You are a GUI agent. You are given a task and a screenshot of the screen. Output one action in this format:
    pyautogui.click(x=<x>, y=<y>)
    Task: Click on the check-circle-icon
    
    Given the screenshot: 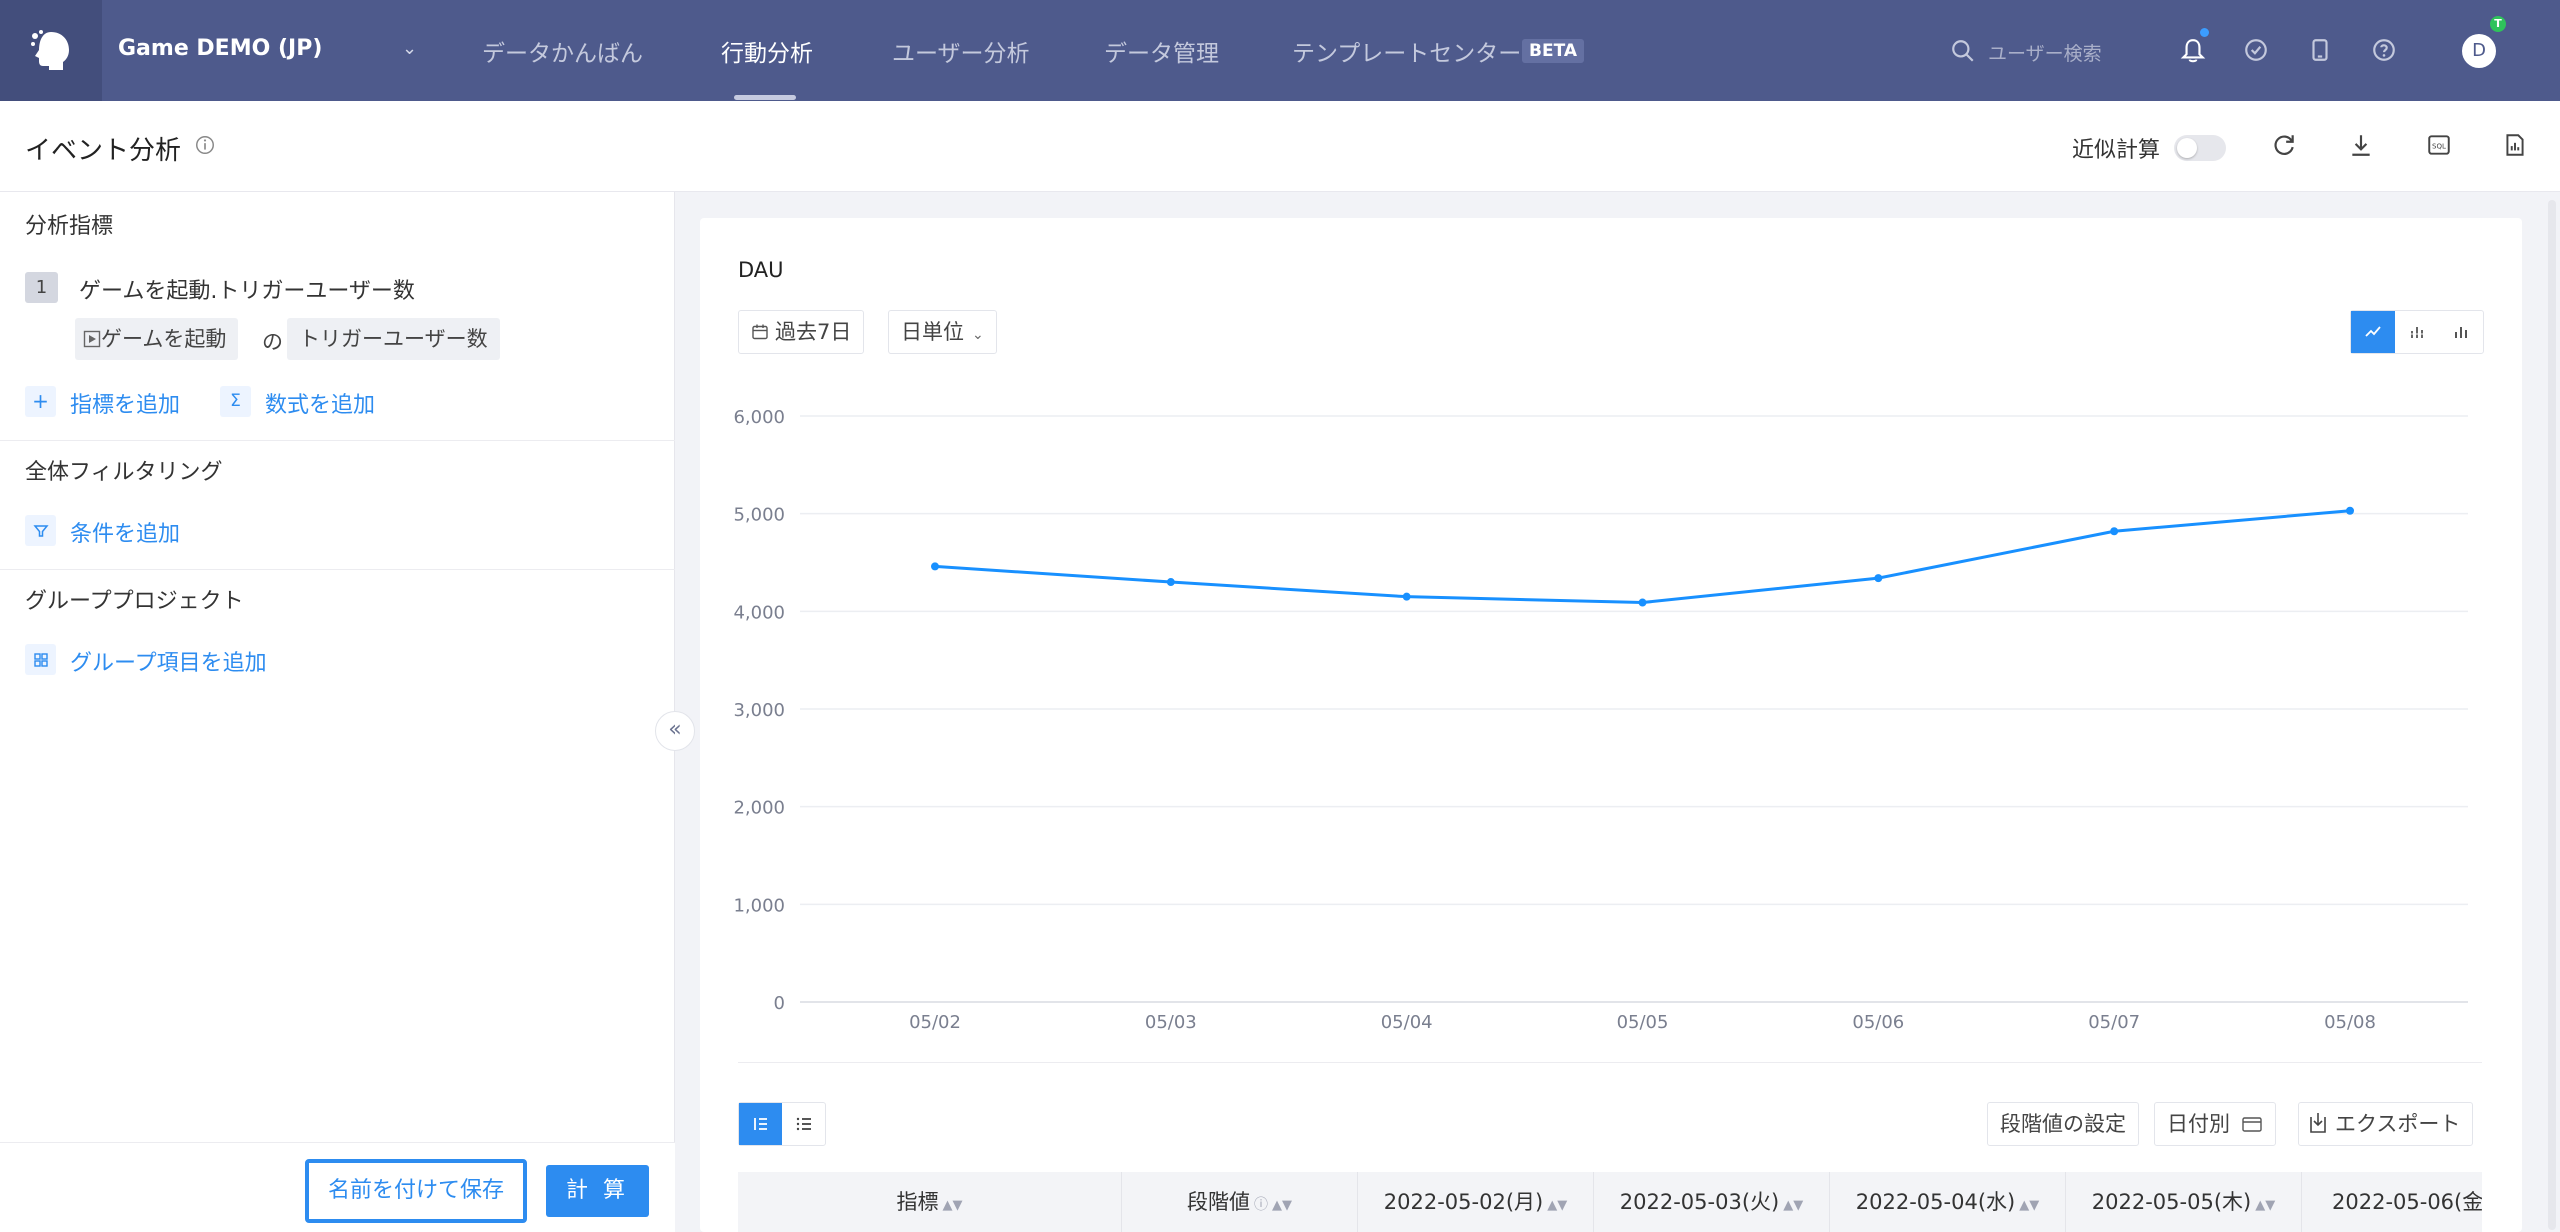 What is the action you would take?
    pyautogui.click(x=2256, y=50)
    